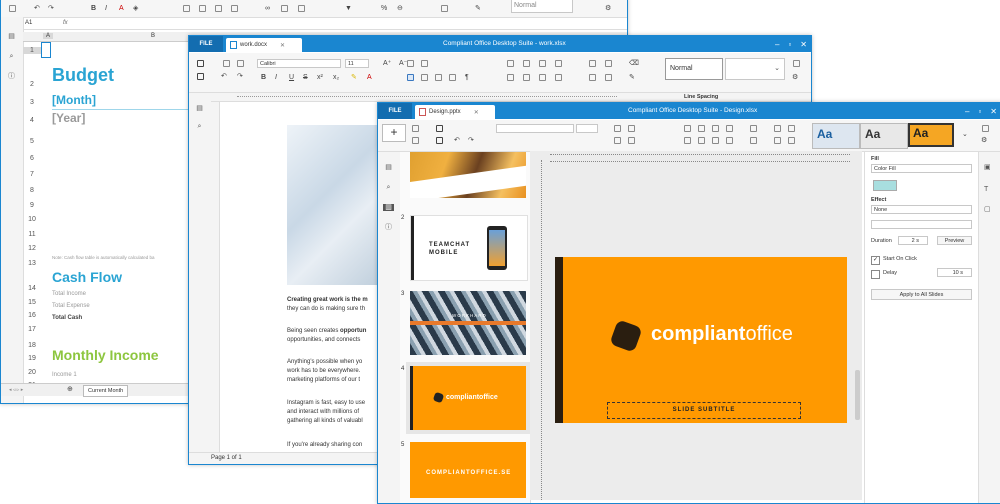  What do you see at coordinates (921, 168) in the screenshot?
I see `fill-type-select: Color Fill` at bounding box center [921, 168].